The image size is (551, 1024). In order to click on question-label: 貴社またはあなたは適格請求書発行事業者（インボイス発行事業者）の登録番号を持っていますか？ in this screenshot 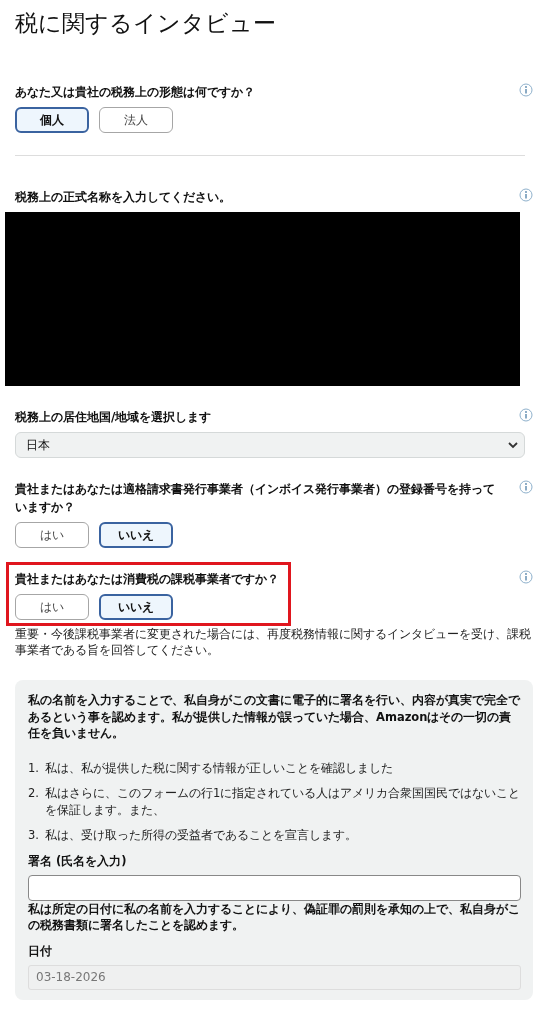, I will do `click(255, 498)`.